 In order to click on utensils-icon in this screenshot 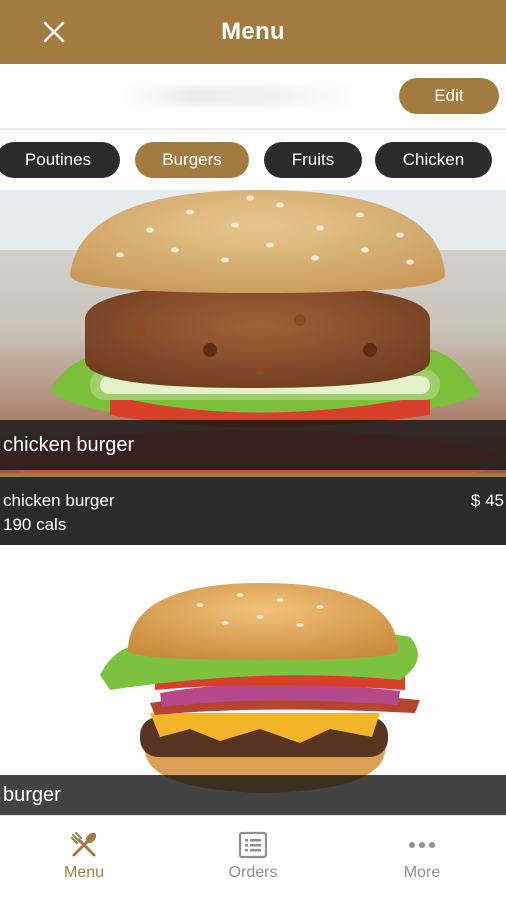, I will do `click(84, 844)`.